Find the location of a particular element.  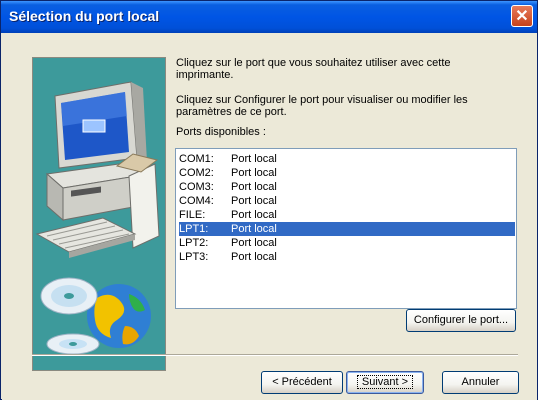

list-item: LPT2: Port local is located at coordinates (347, 243).